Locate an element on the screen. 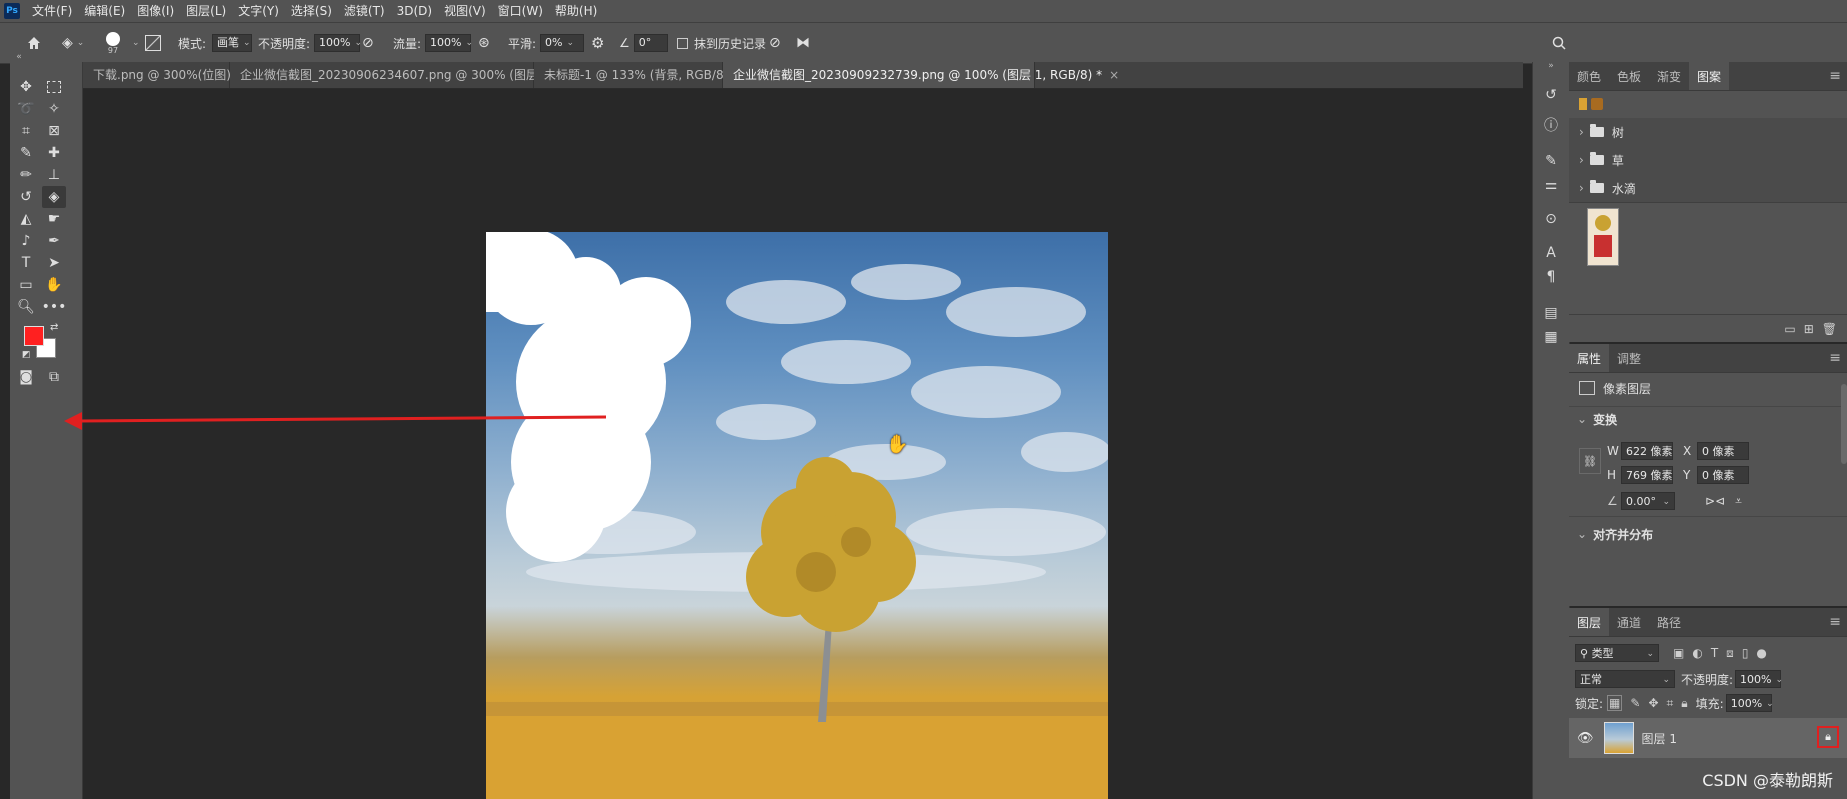 This screenshot has height=799, width=1847. brush-chevron-icon: ⌄ is located at coordinates (134, 43).